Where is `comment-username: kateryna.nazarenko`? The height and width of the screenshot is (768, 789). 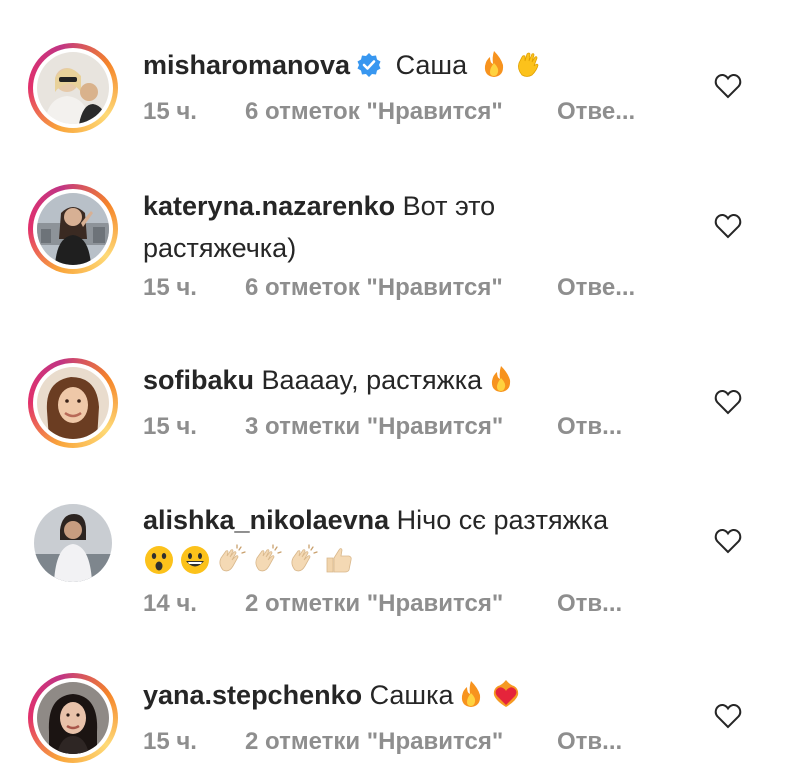
comment-username: kateryna.nazarenko is located at coordinates (269, 206).